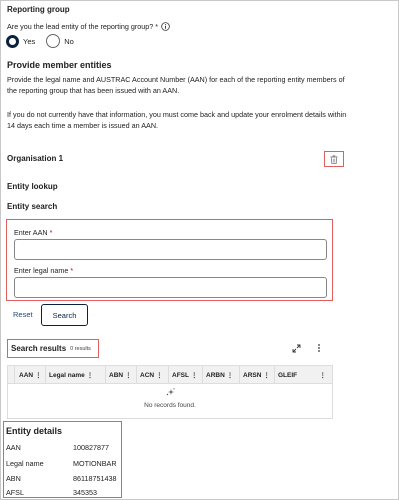 The image size is (399, 500). I want to click on search-results-title: Search results, so click(39, 348).